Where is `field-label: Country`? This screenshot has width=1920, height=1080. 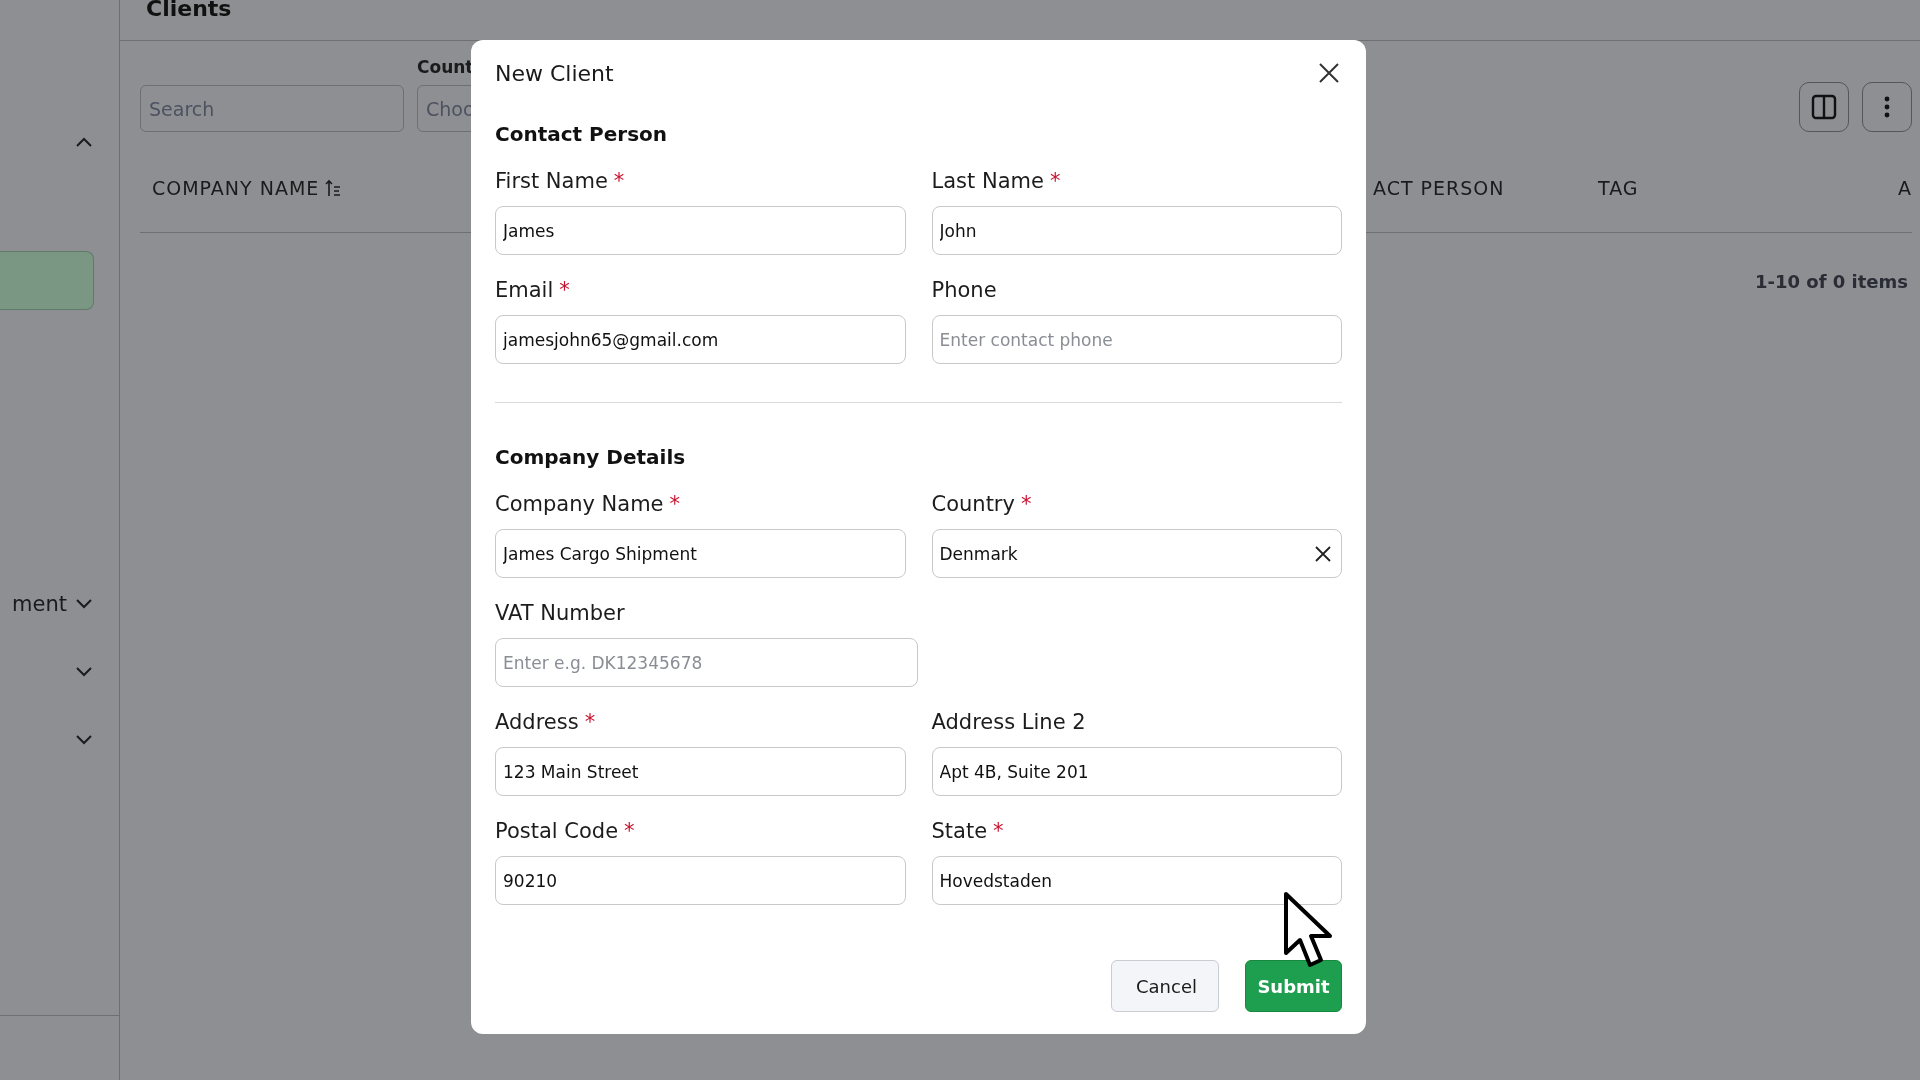 field-label: Country is located at coordinates (973, 504).